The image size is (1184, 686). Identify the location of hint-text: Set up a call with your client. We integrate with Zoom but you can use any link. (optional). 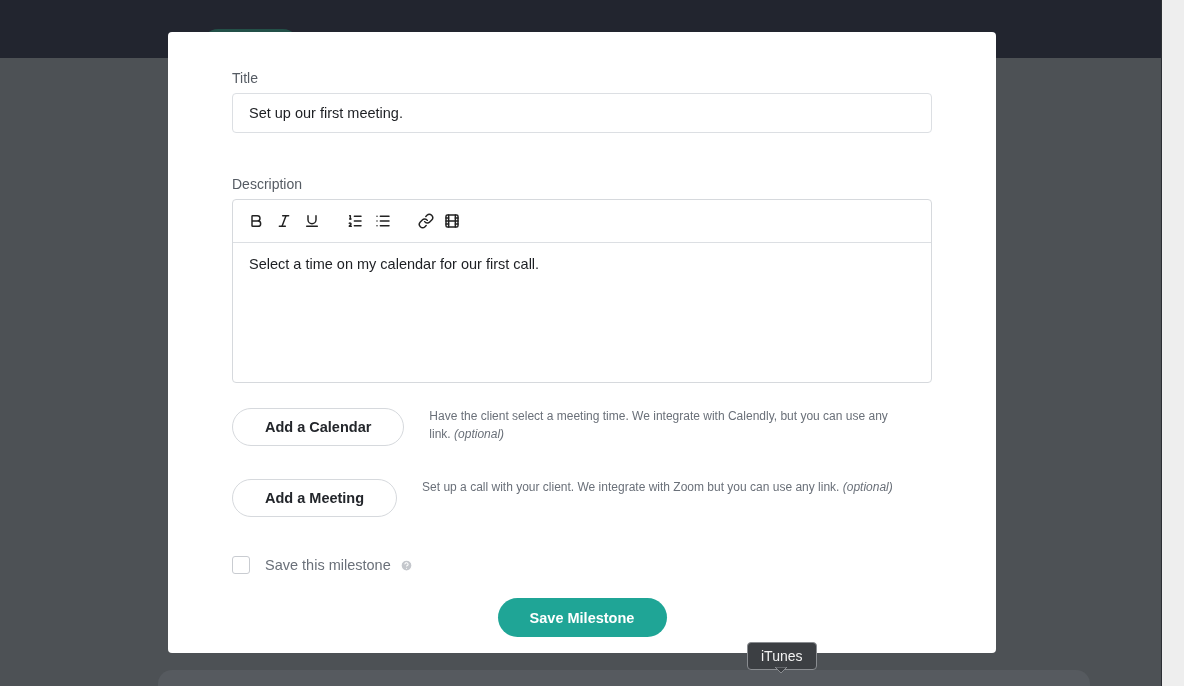
(657, 487).